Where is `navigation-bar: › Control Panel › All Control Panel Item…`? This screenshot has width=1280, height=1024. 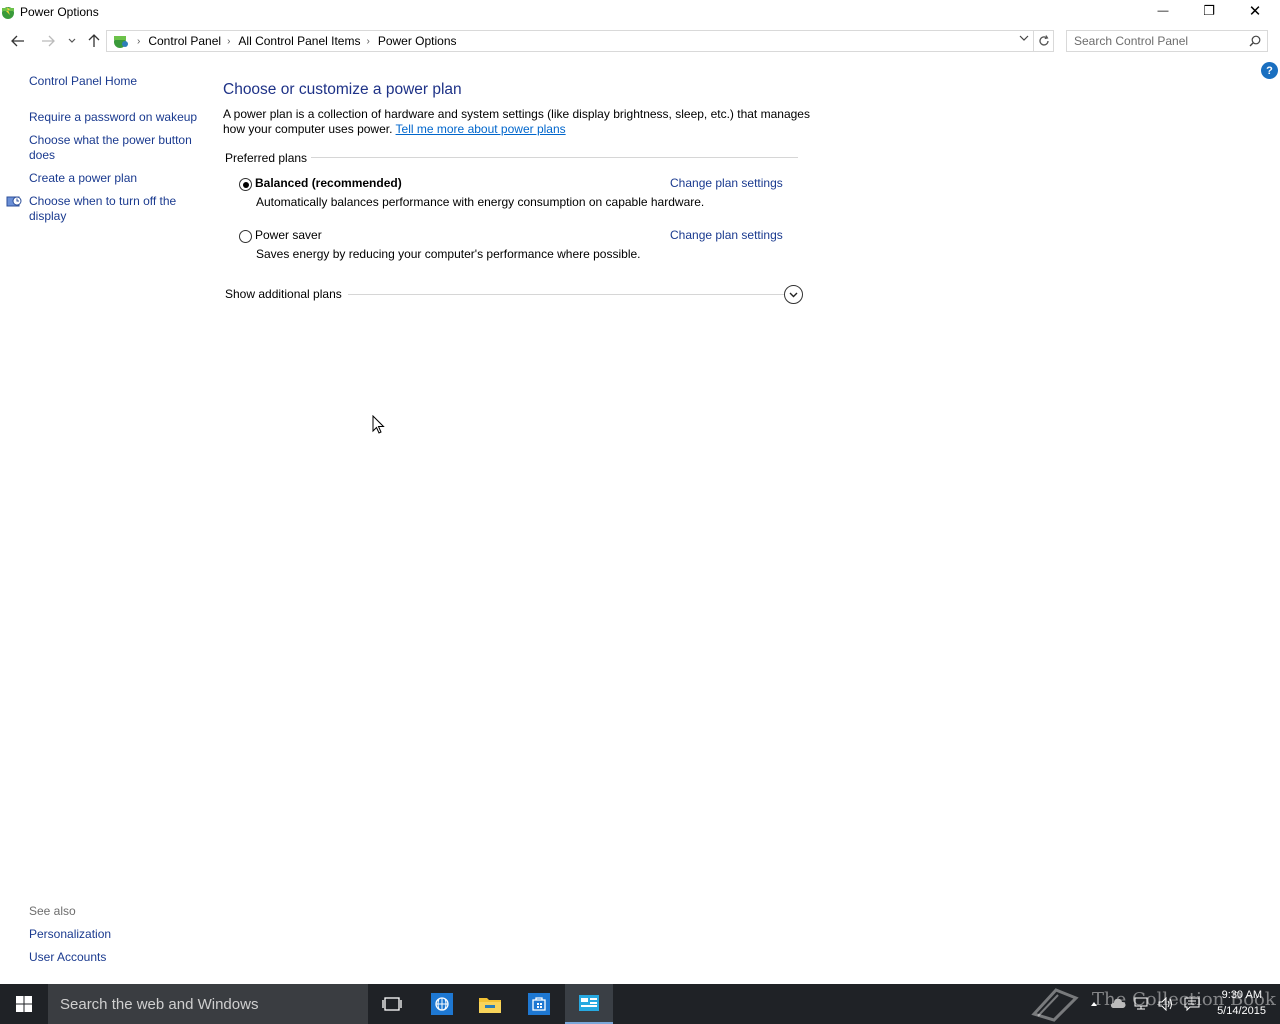 navigation-bar: › Control Panel › All Control Panel Item… is located at coordinates (640, 41).